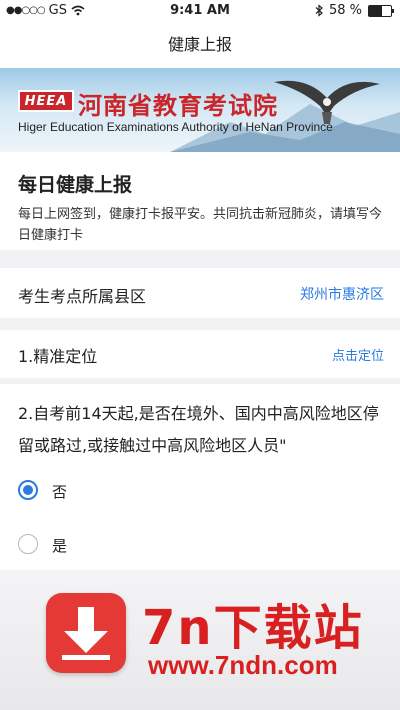 This screenshot has width=400, height=710. What do you see at coordinates (200, 354) in the screenshot?
I see `location-row: 1.精准定位 点击定位` at bounding box center [200, 354].